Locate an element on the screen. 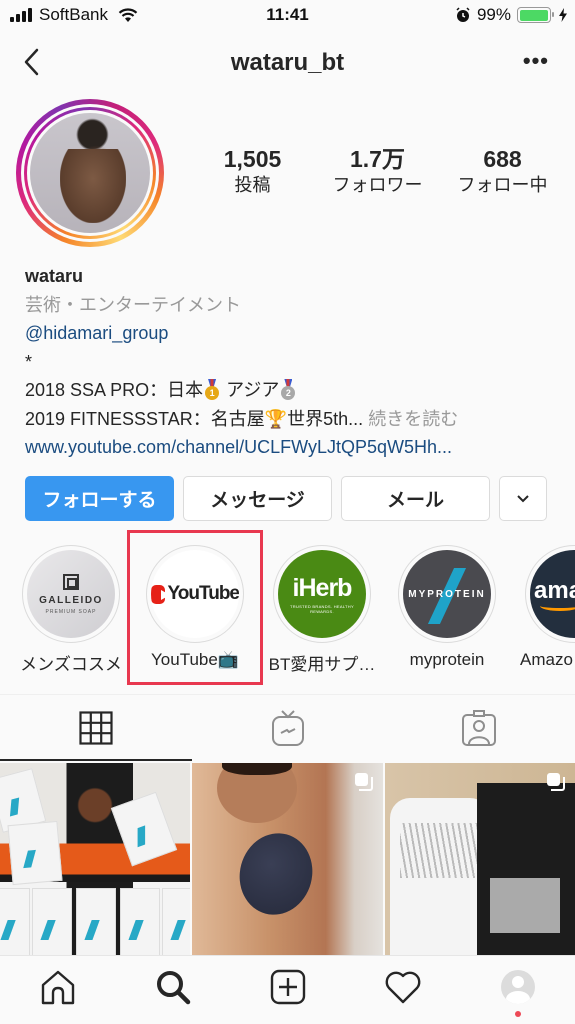  nav-profile is located at coordinates (517, 990).